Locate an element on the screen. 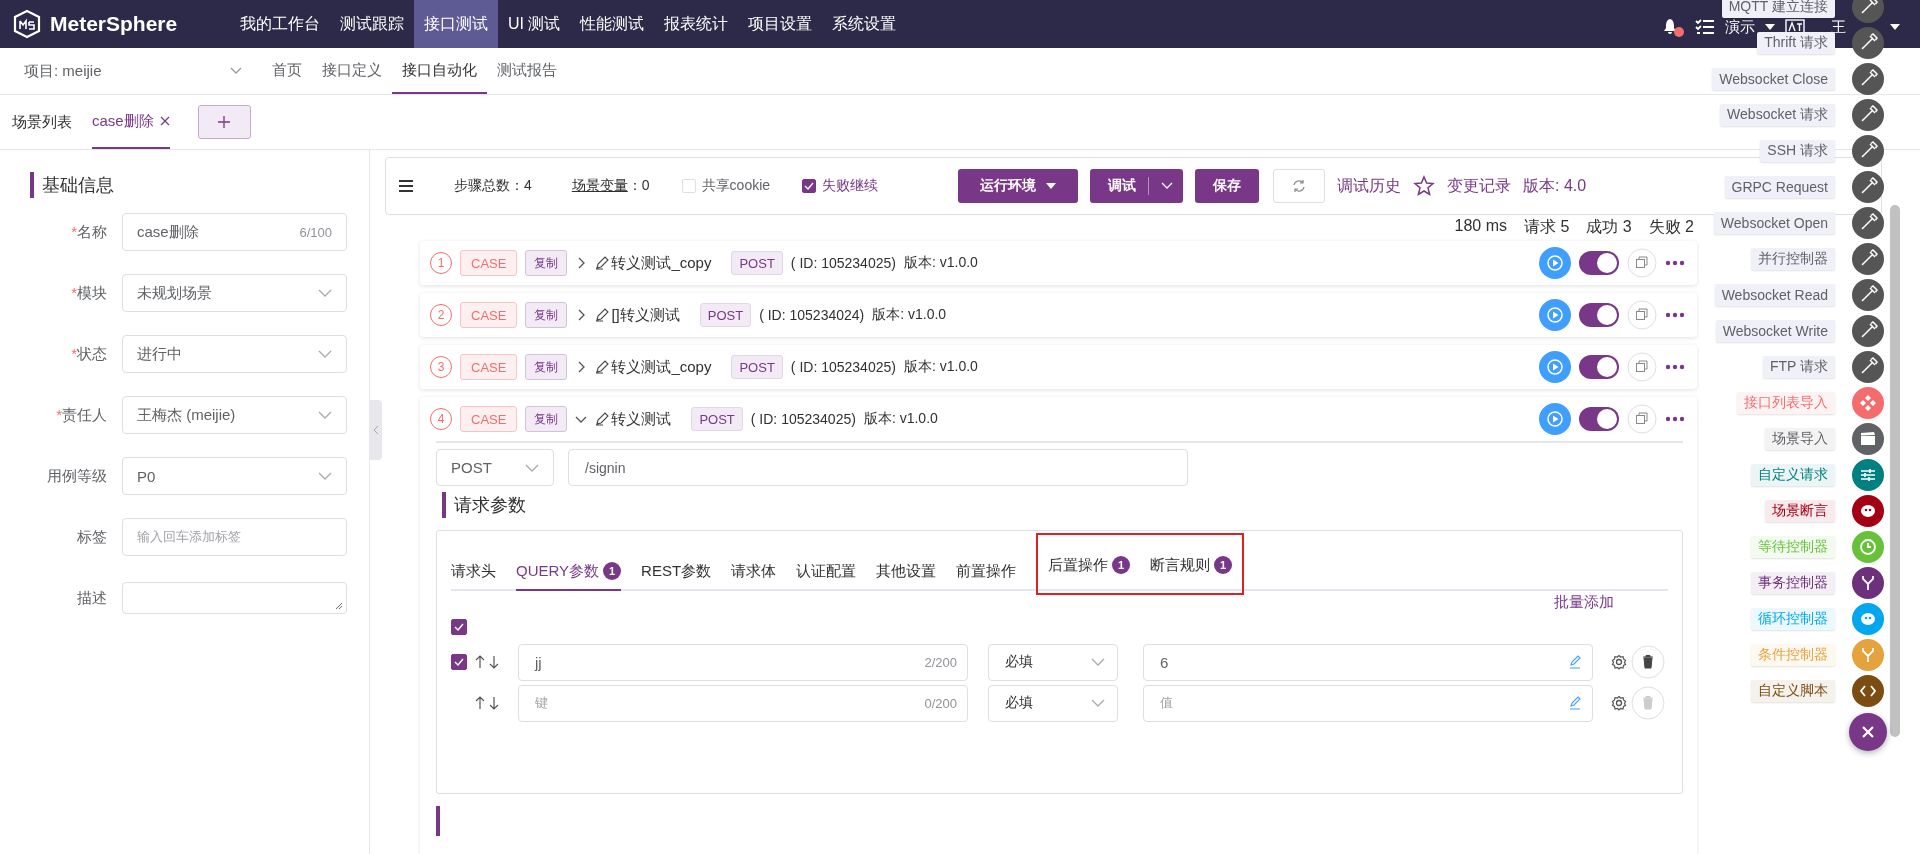 The width and height of the screenshot is (1920, 854). value-field: 6 is located at coordinates (1368, 662).